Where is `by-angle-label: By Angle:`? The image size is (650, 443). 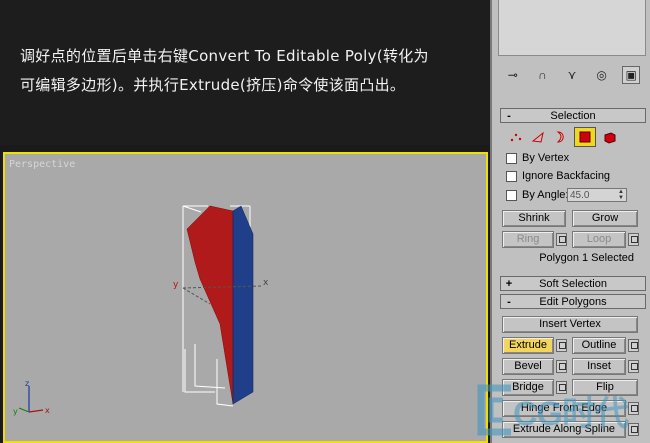
by-angle-label: By Angle: is located at coordinates (545, 195).